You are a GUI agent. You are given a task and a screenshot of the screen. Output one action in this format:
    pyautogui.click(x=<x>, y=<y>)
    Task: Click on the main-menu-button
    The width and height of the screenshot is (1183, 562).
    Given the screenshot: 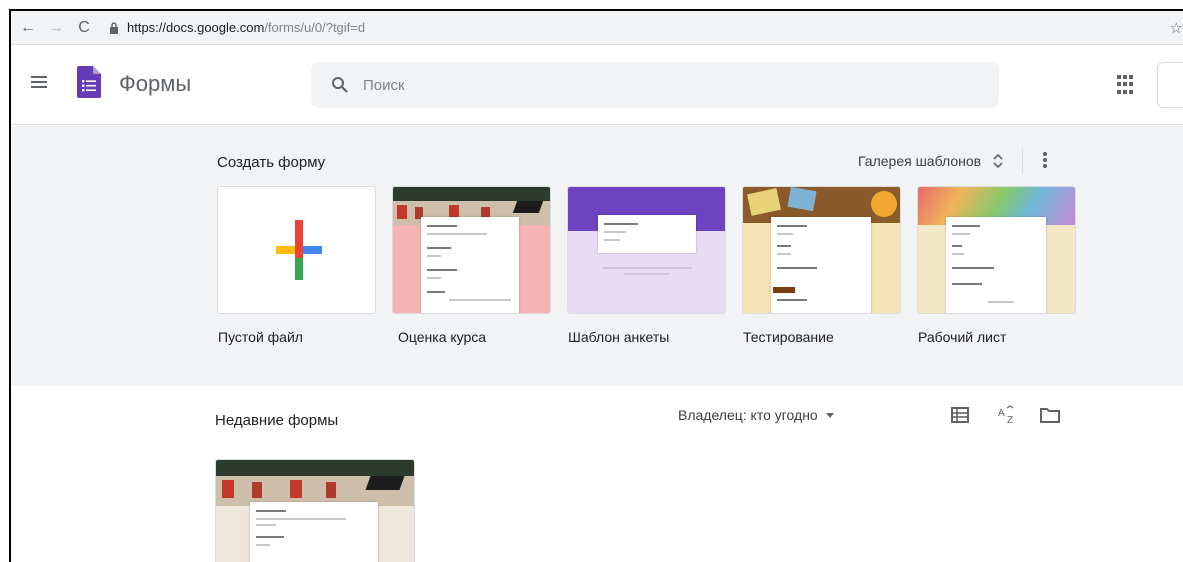 What is the action you would take?
    pyautogui.click(x=42, y=84)
    